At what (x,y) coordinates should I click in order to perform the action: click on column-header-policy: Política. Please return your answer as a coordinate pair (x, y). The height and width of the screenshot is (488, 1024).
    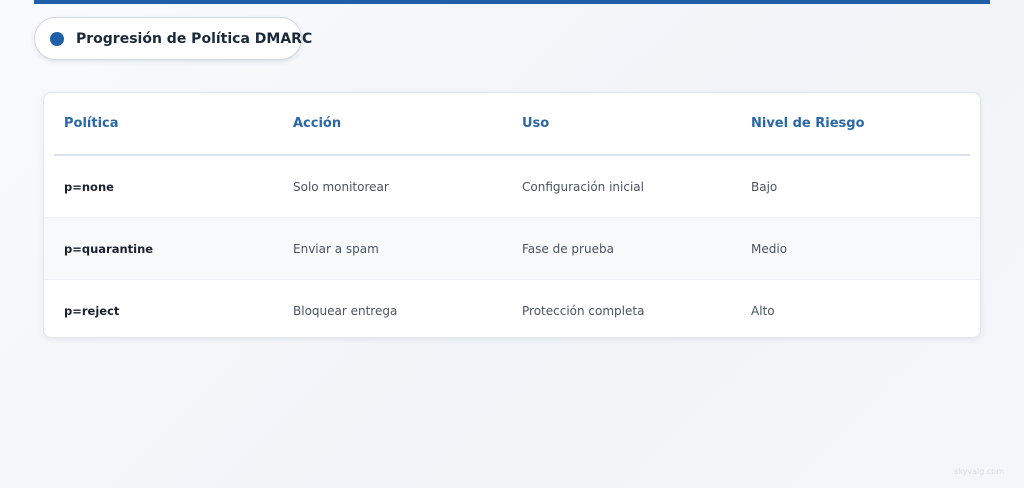
    Looking at the image, I should click on (91, 123).